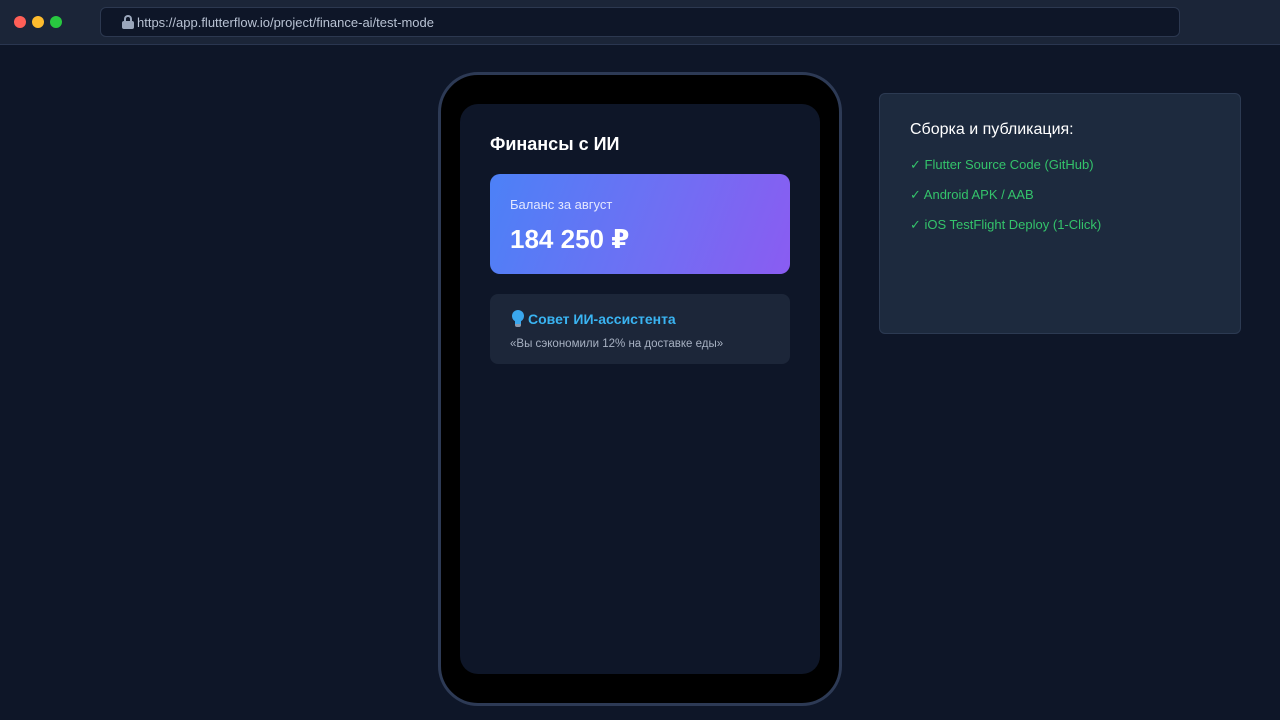  Describe the element at coordinates (518, 319) in the screenshot. I see `lightbulb-icon` at that location.